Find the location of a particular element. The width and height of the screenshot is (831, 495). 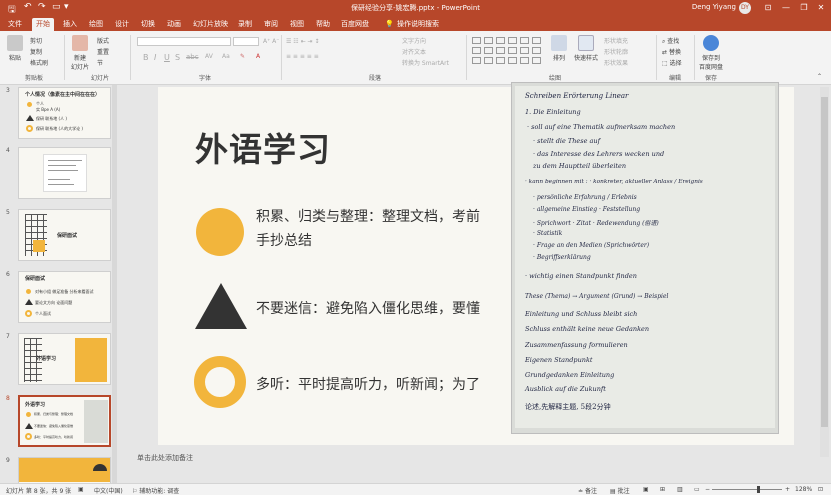

minimize-button: — is located at coordinates (786, 8).